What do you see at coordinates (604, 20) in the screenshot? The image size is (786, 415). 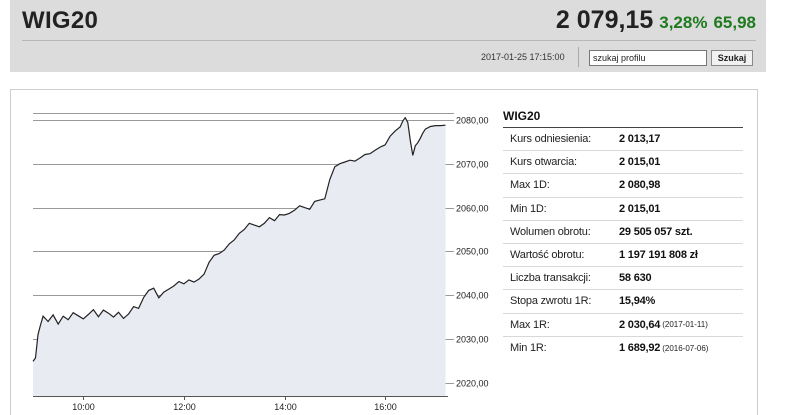 I see `current-price: 2 079,15` at bounding box center [604, 20].